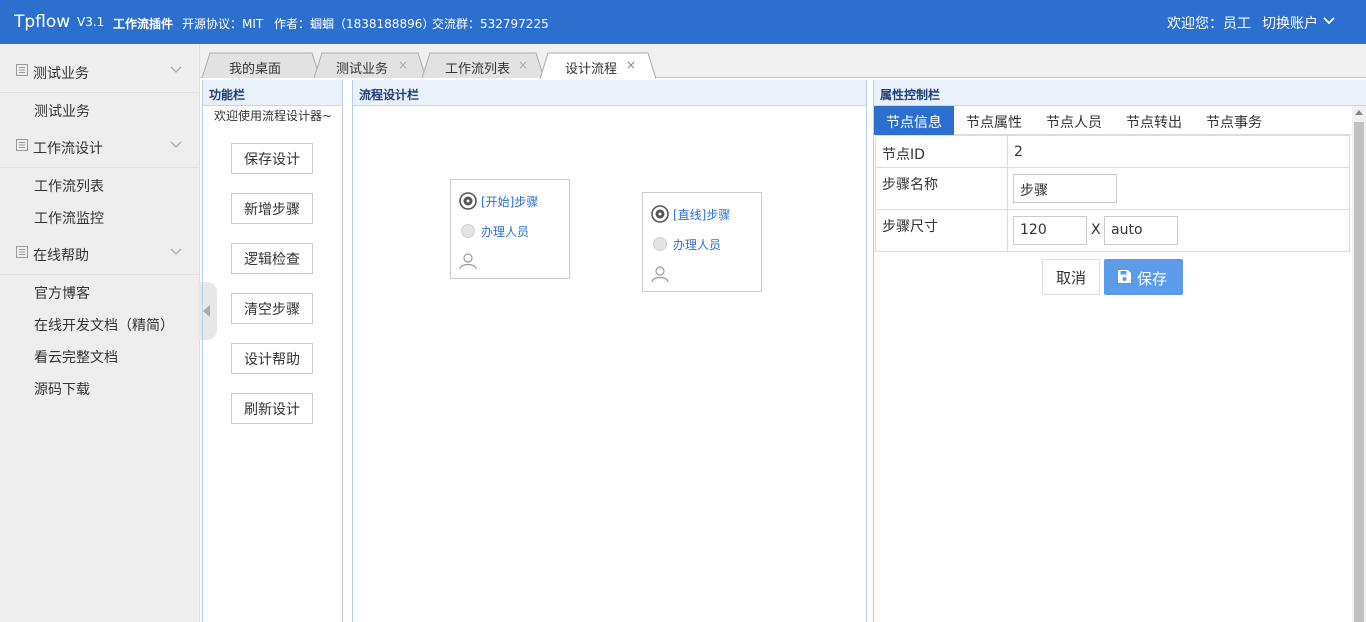 The height and width of the screenshot is (622, 1366). Describe the element at coordinates (1065, 188) in the screenshot. I see `step-name-input: 步骤` at that location.